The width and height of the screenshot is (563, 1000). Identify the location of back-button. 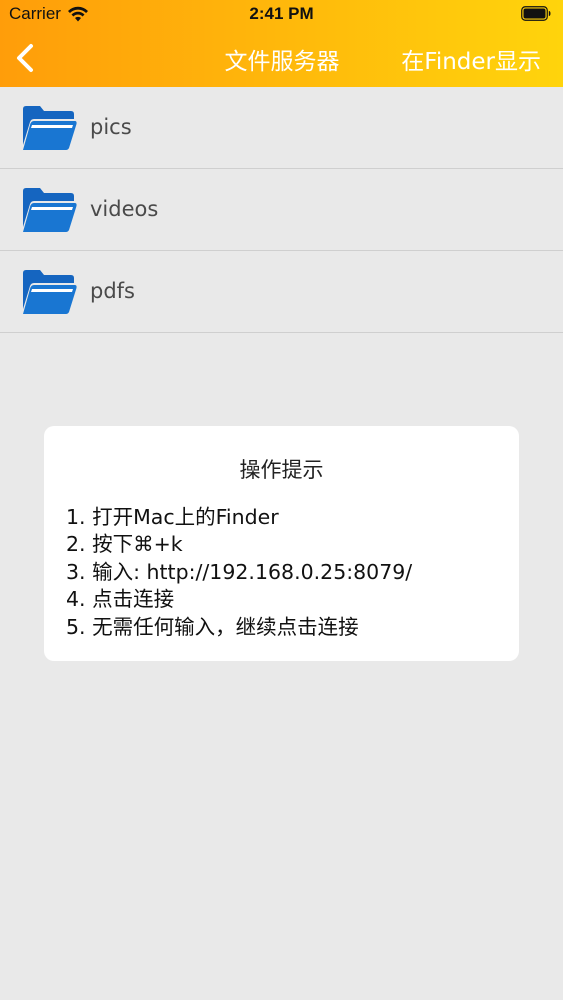
(28, 58).